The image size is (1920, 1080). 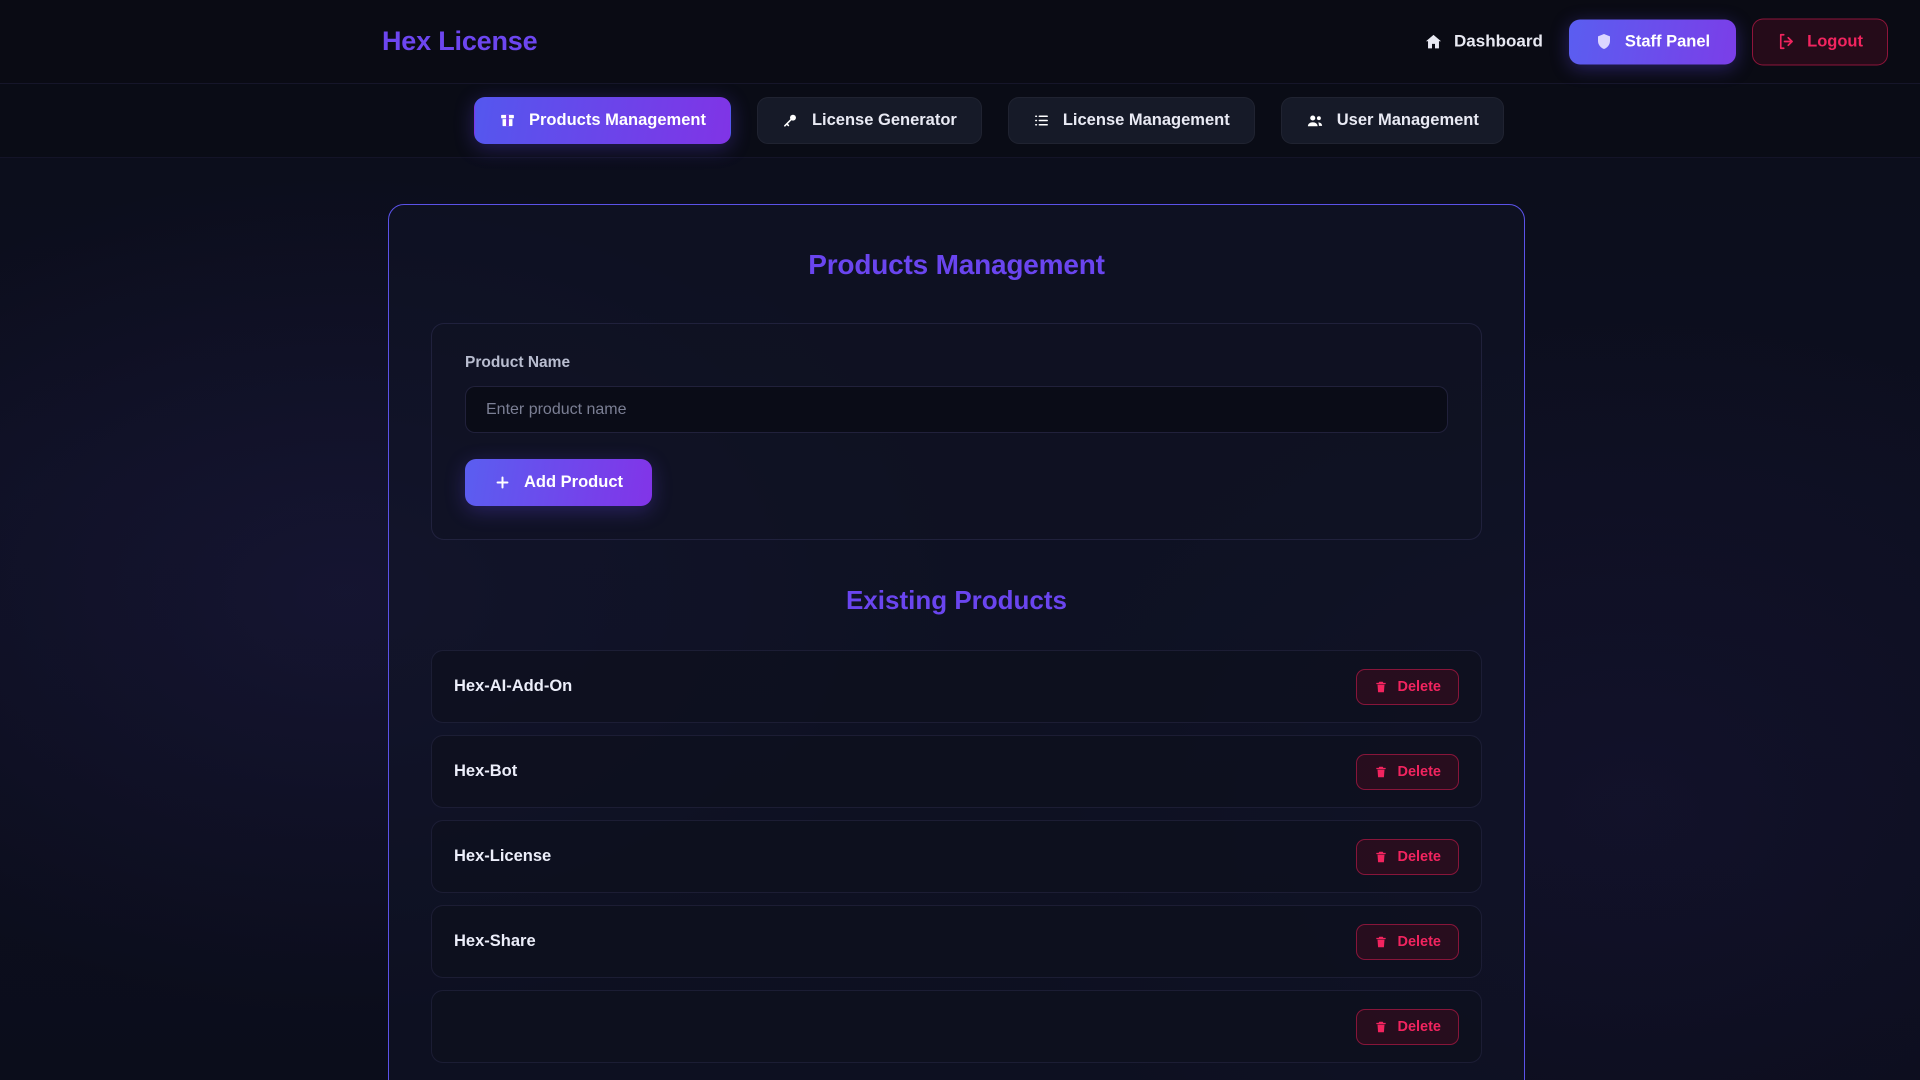 I want to click on product-name: Hex-Bot, so click(x=486, y=771).